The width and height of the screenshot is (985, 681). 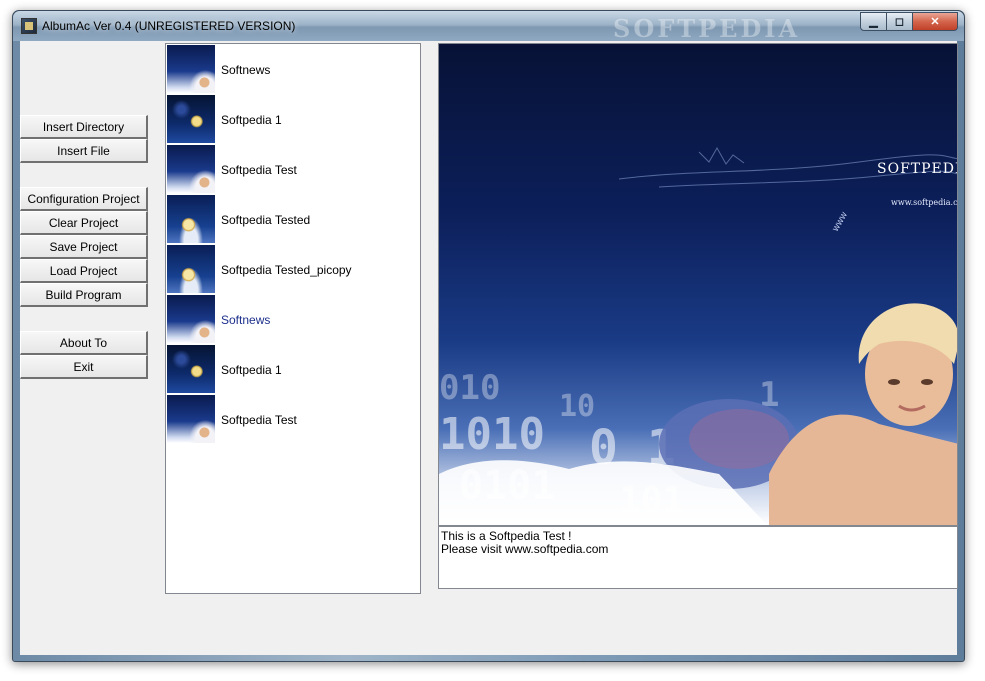 I want to click on insert-directory-button: Insert Directory, so click(x=84, y=127).